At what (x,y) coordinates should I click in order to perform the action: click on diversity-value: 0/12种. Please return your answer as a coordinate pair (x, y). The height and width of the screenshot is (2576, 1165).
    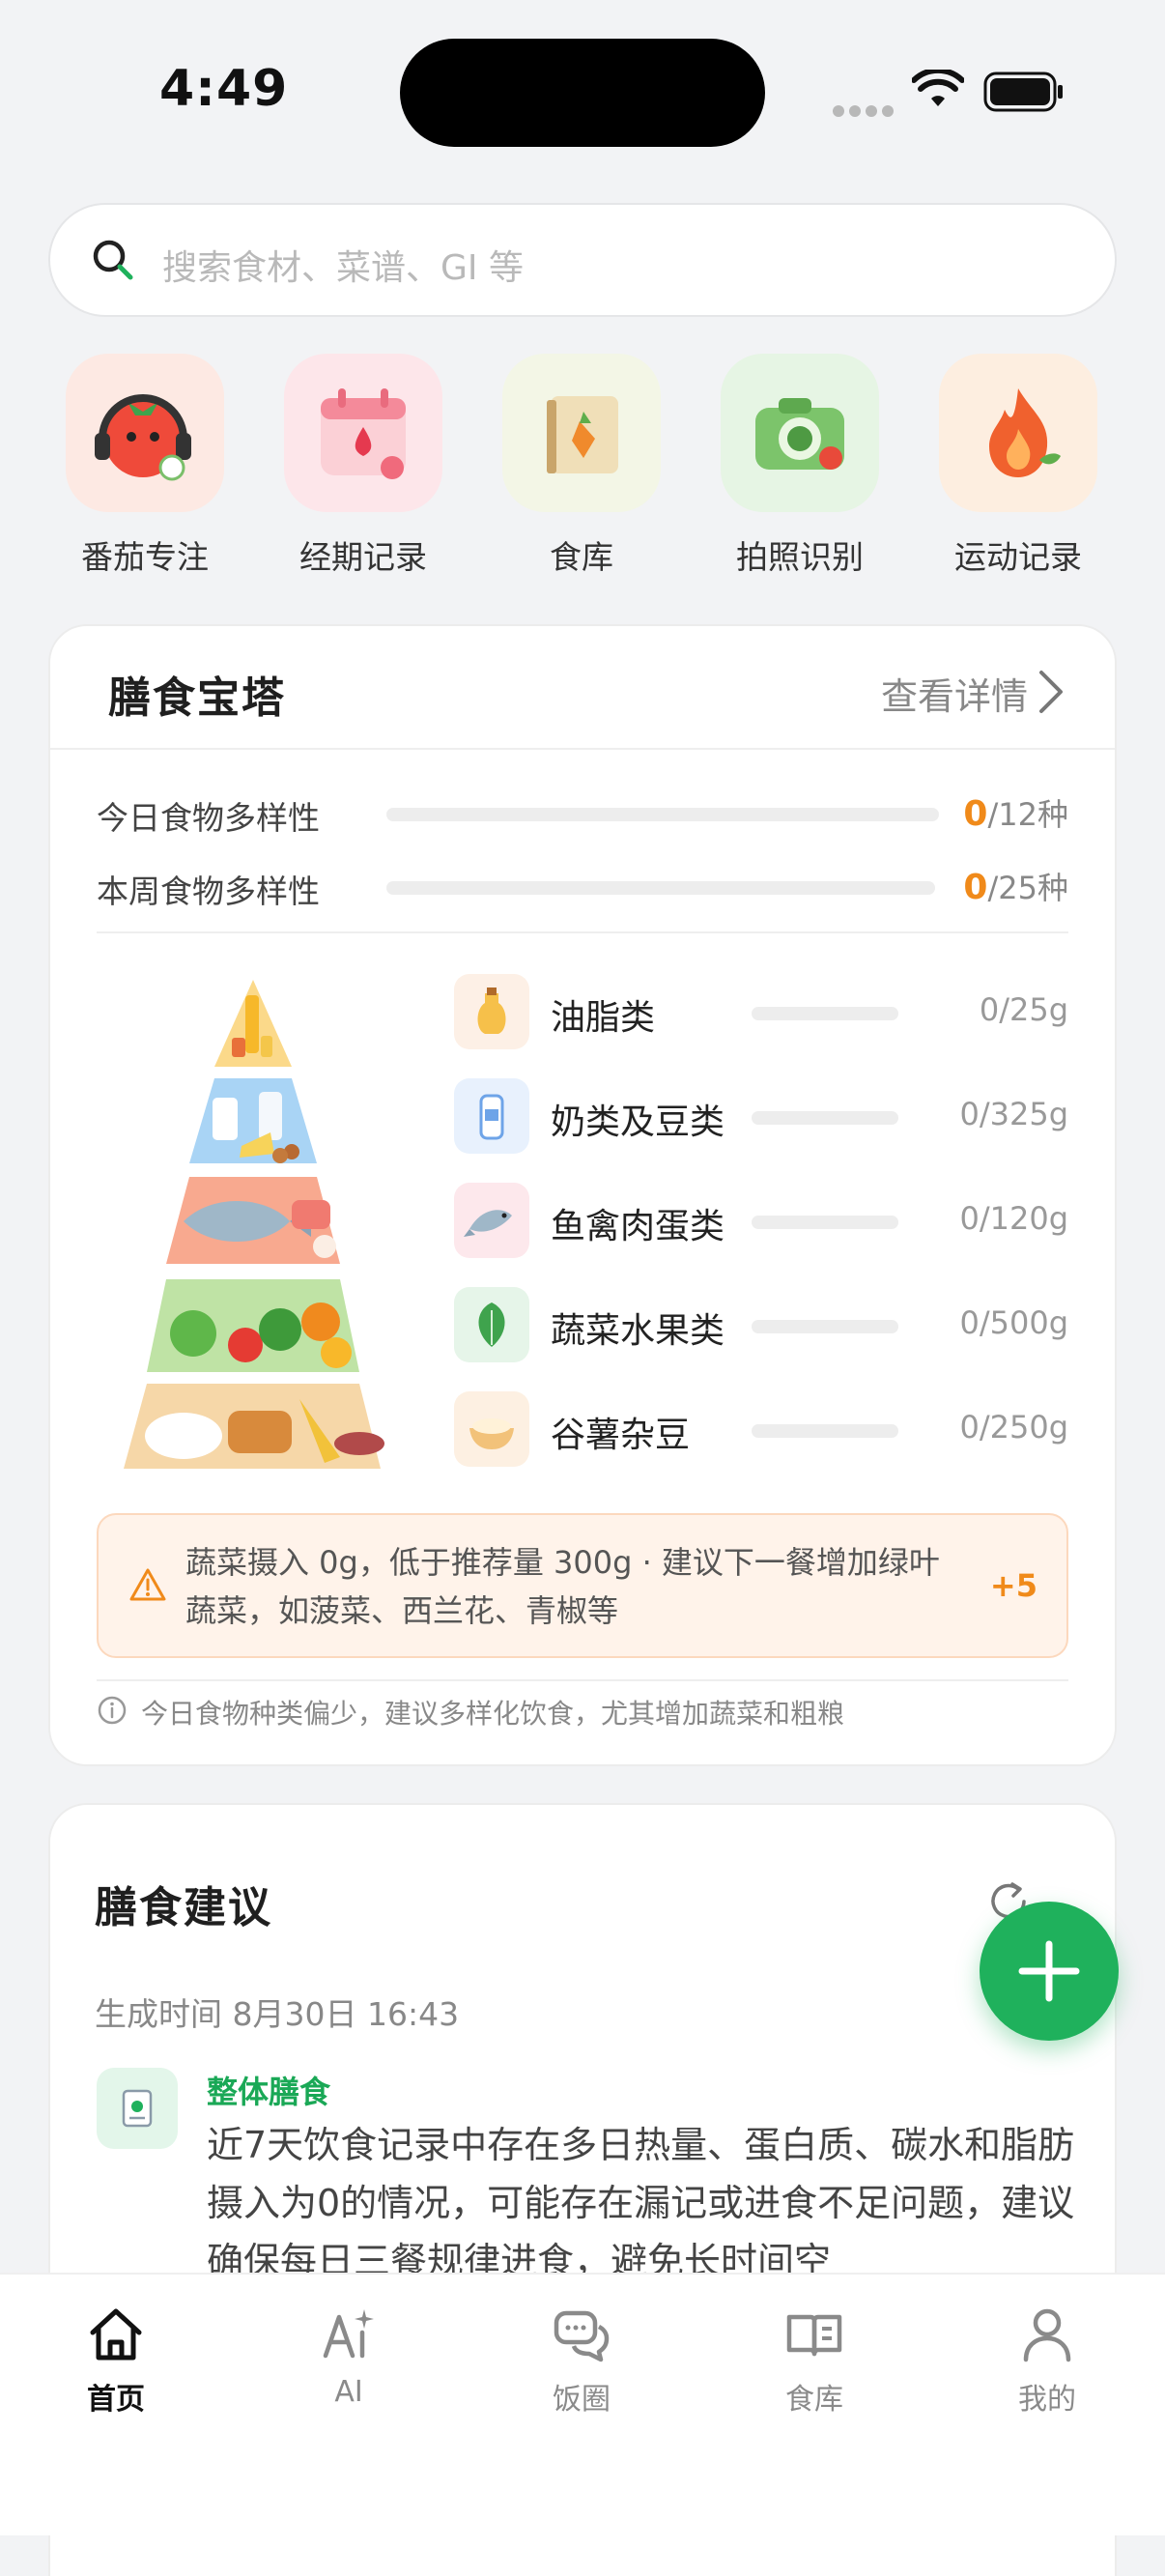
    Looking at the image, I should click on (1016, 814).